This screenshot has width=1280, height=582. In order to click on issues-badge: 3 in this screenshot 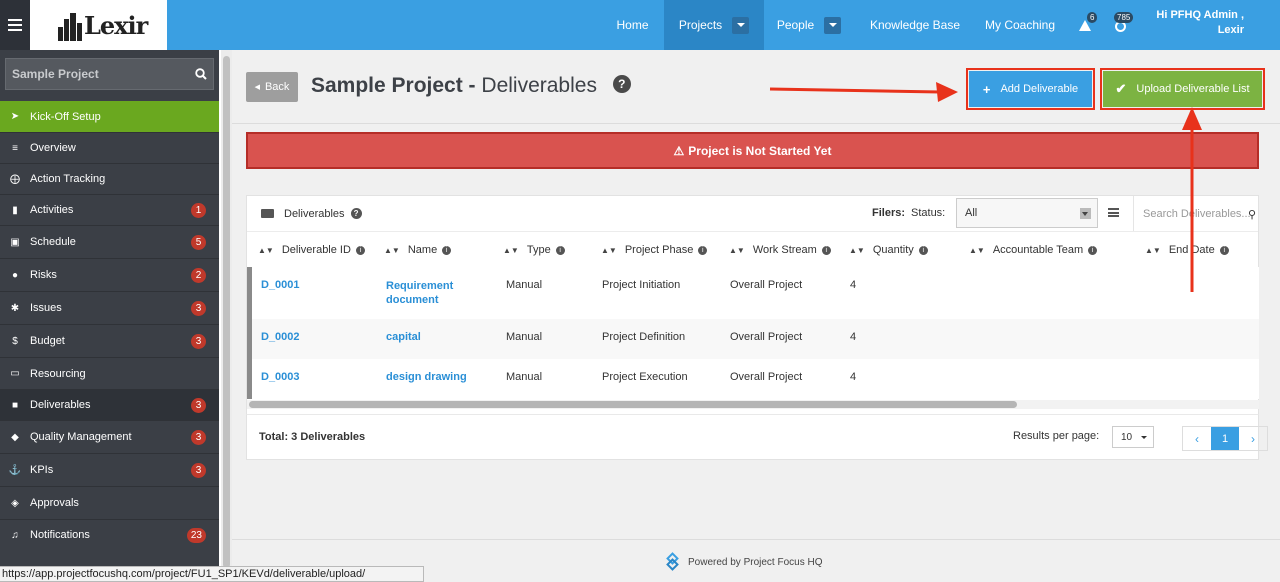, I will do `click(198, 308)`.